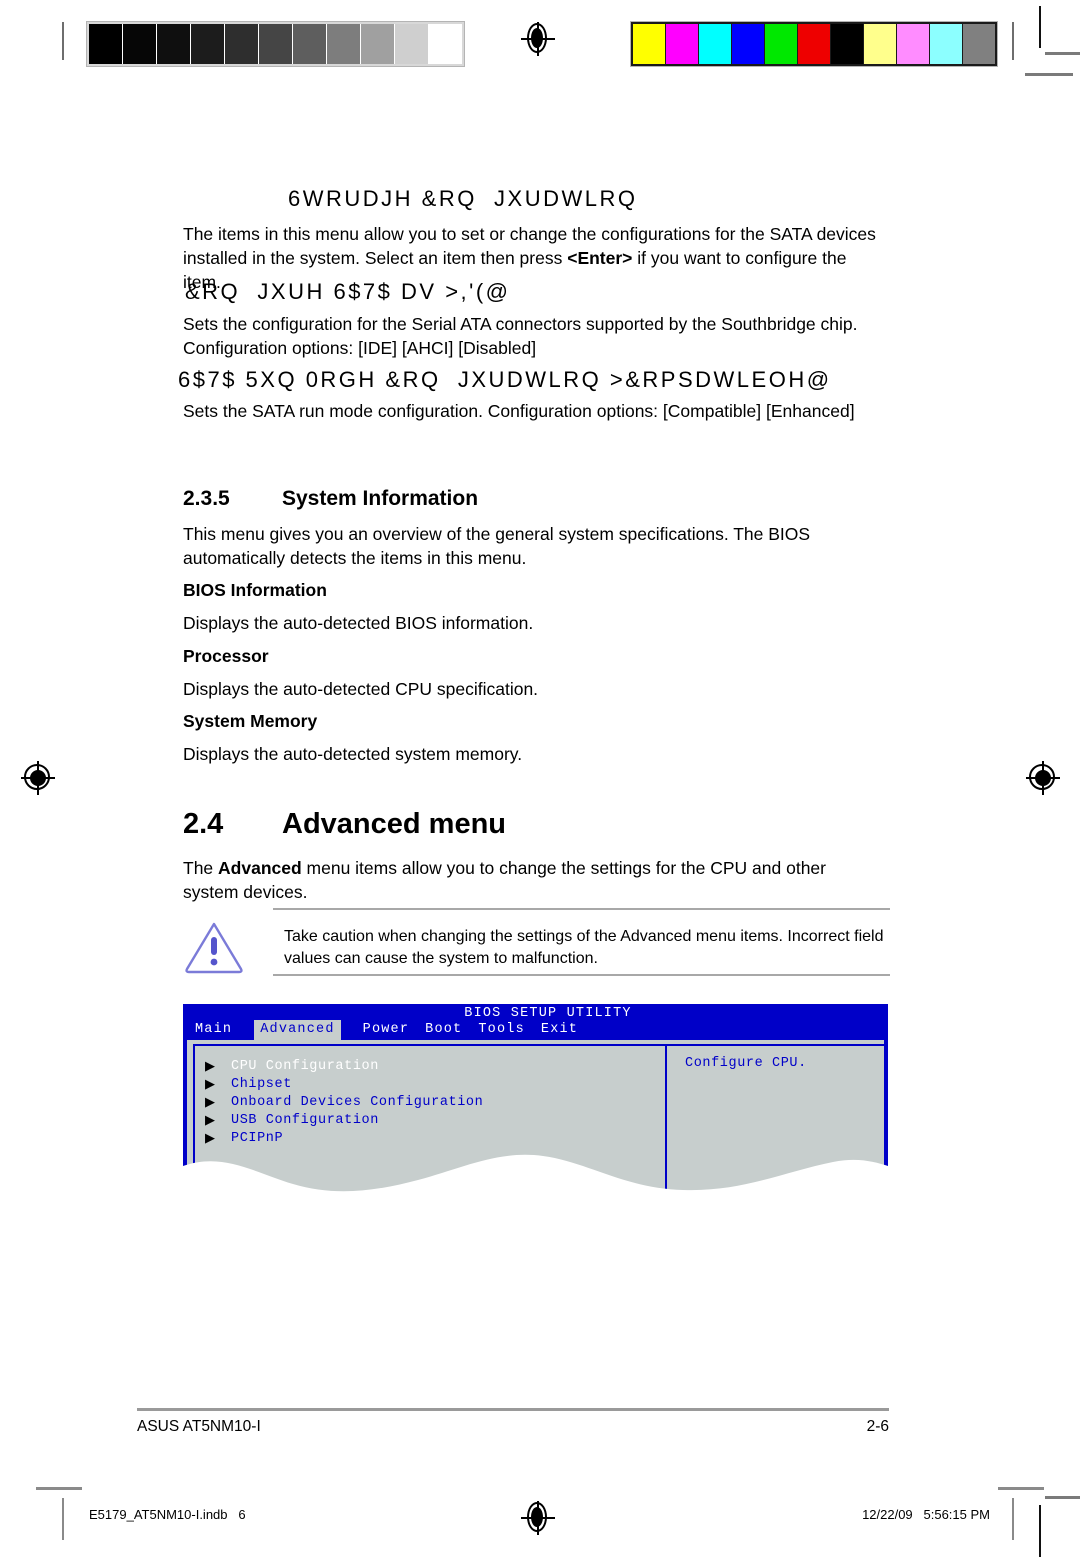 The width and height of the screenshot is (1080, 1557). What do you see at coordinates (250, 721) in the screenshot?
I see `subheading-system-memory: System Memory` at bounding box center [250, 721].